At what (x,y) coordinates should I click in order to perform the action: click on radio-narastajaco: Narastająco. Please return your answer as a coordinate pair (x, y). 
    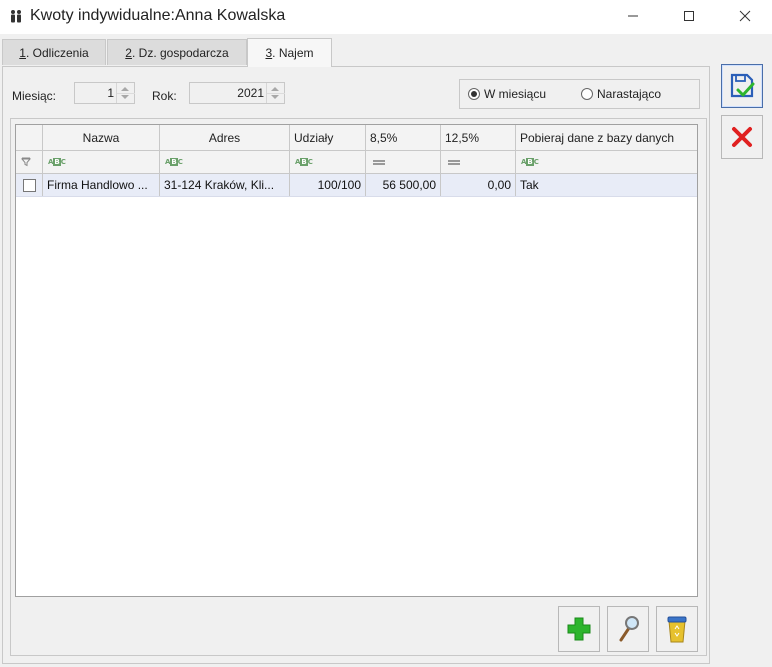
    Looking at the image, I should click on (621, 94).